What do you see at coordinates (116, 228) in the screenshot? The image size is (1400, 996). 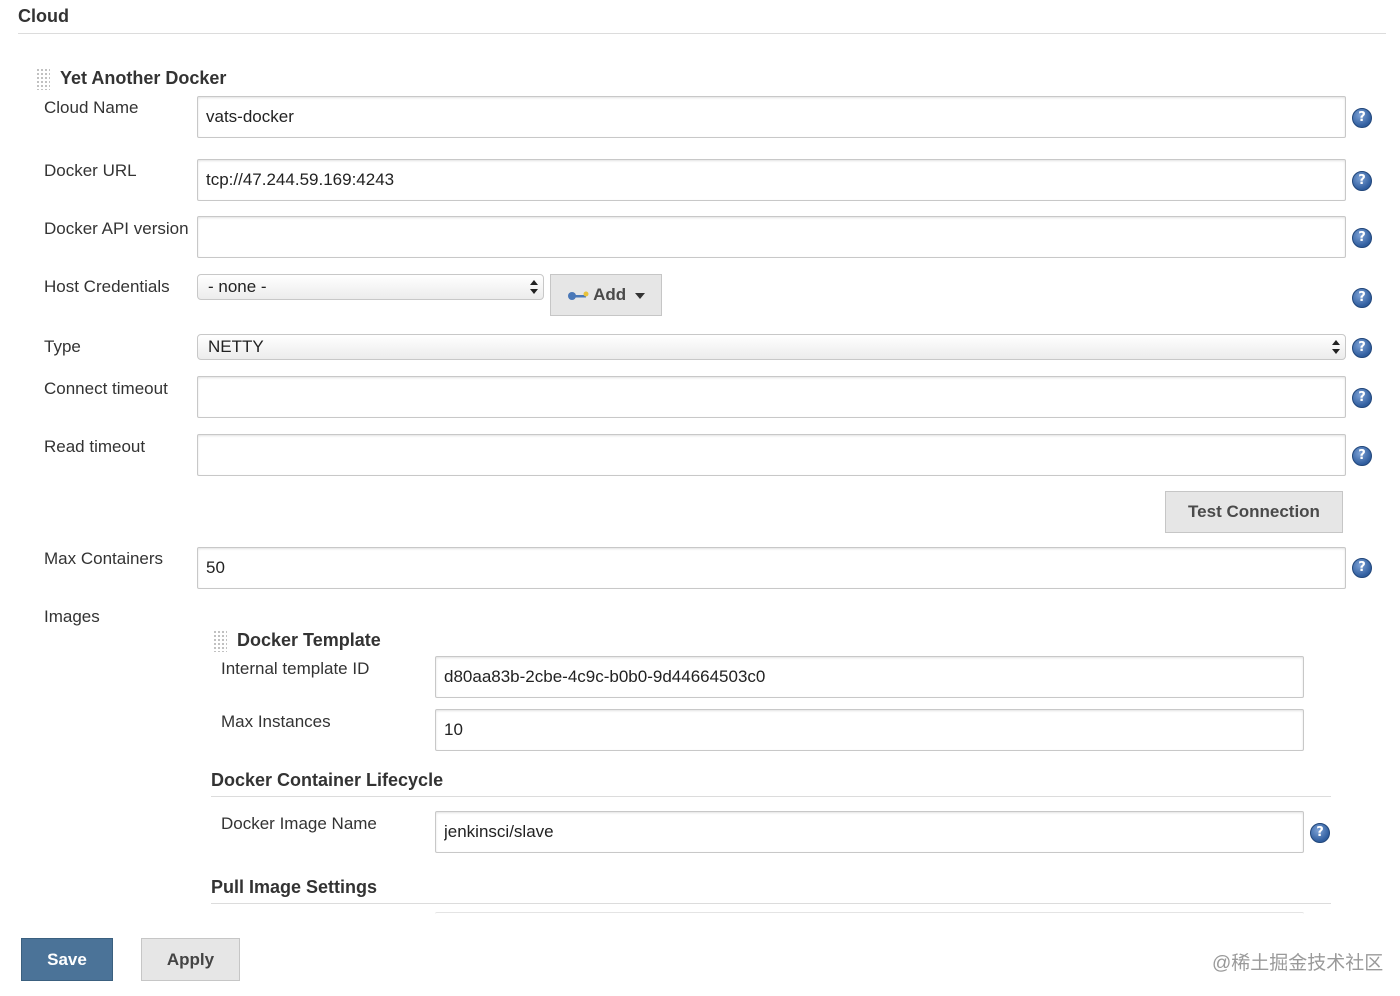 I see `docker-api-version-label: Docker API version` at bounding box center [116, 228].